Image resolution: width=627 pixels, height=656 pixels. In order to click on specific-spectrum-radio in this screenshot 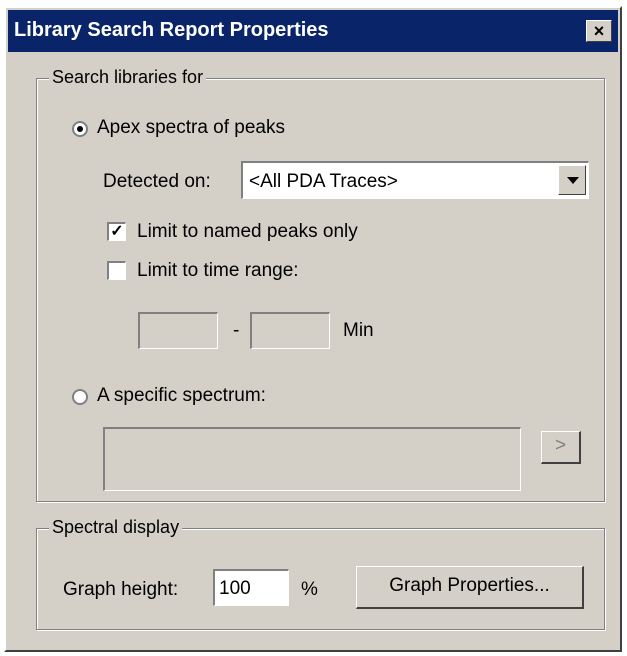, I will do `click(80, 397)`.